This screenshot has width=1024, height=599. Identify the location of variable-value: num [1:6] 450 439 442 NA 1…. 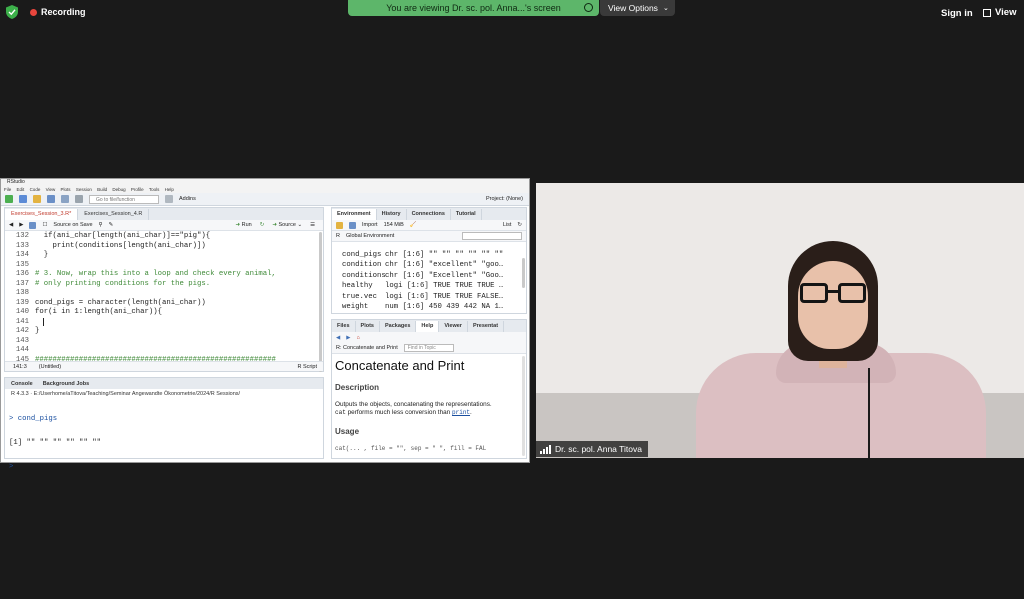
(444, 306).